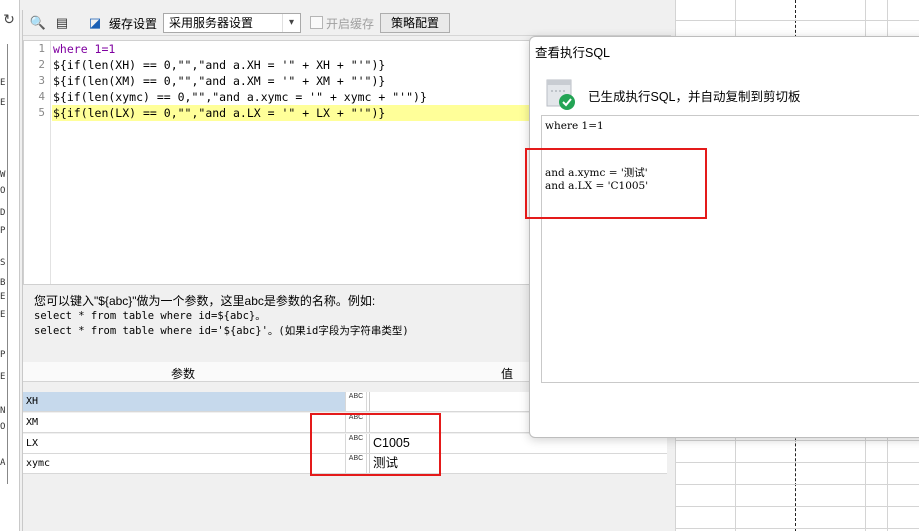  I want to click on cache-setting-label: 缓存设置, so click(133, 24).